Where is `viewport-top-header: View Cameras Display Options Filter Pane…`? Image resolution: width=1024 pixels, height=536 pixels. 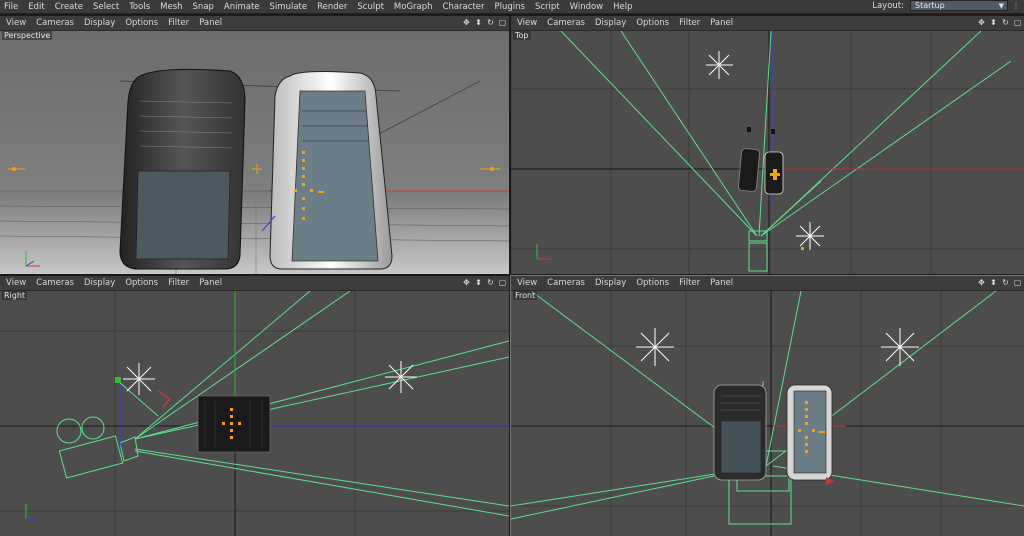 viewport-top-header: View Cameras Display Options Filter Pane… is located at coordinates (767, 23).